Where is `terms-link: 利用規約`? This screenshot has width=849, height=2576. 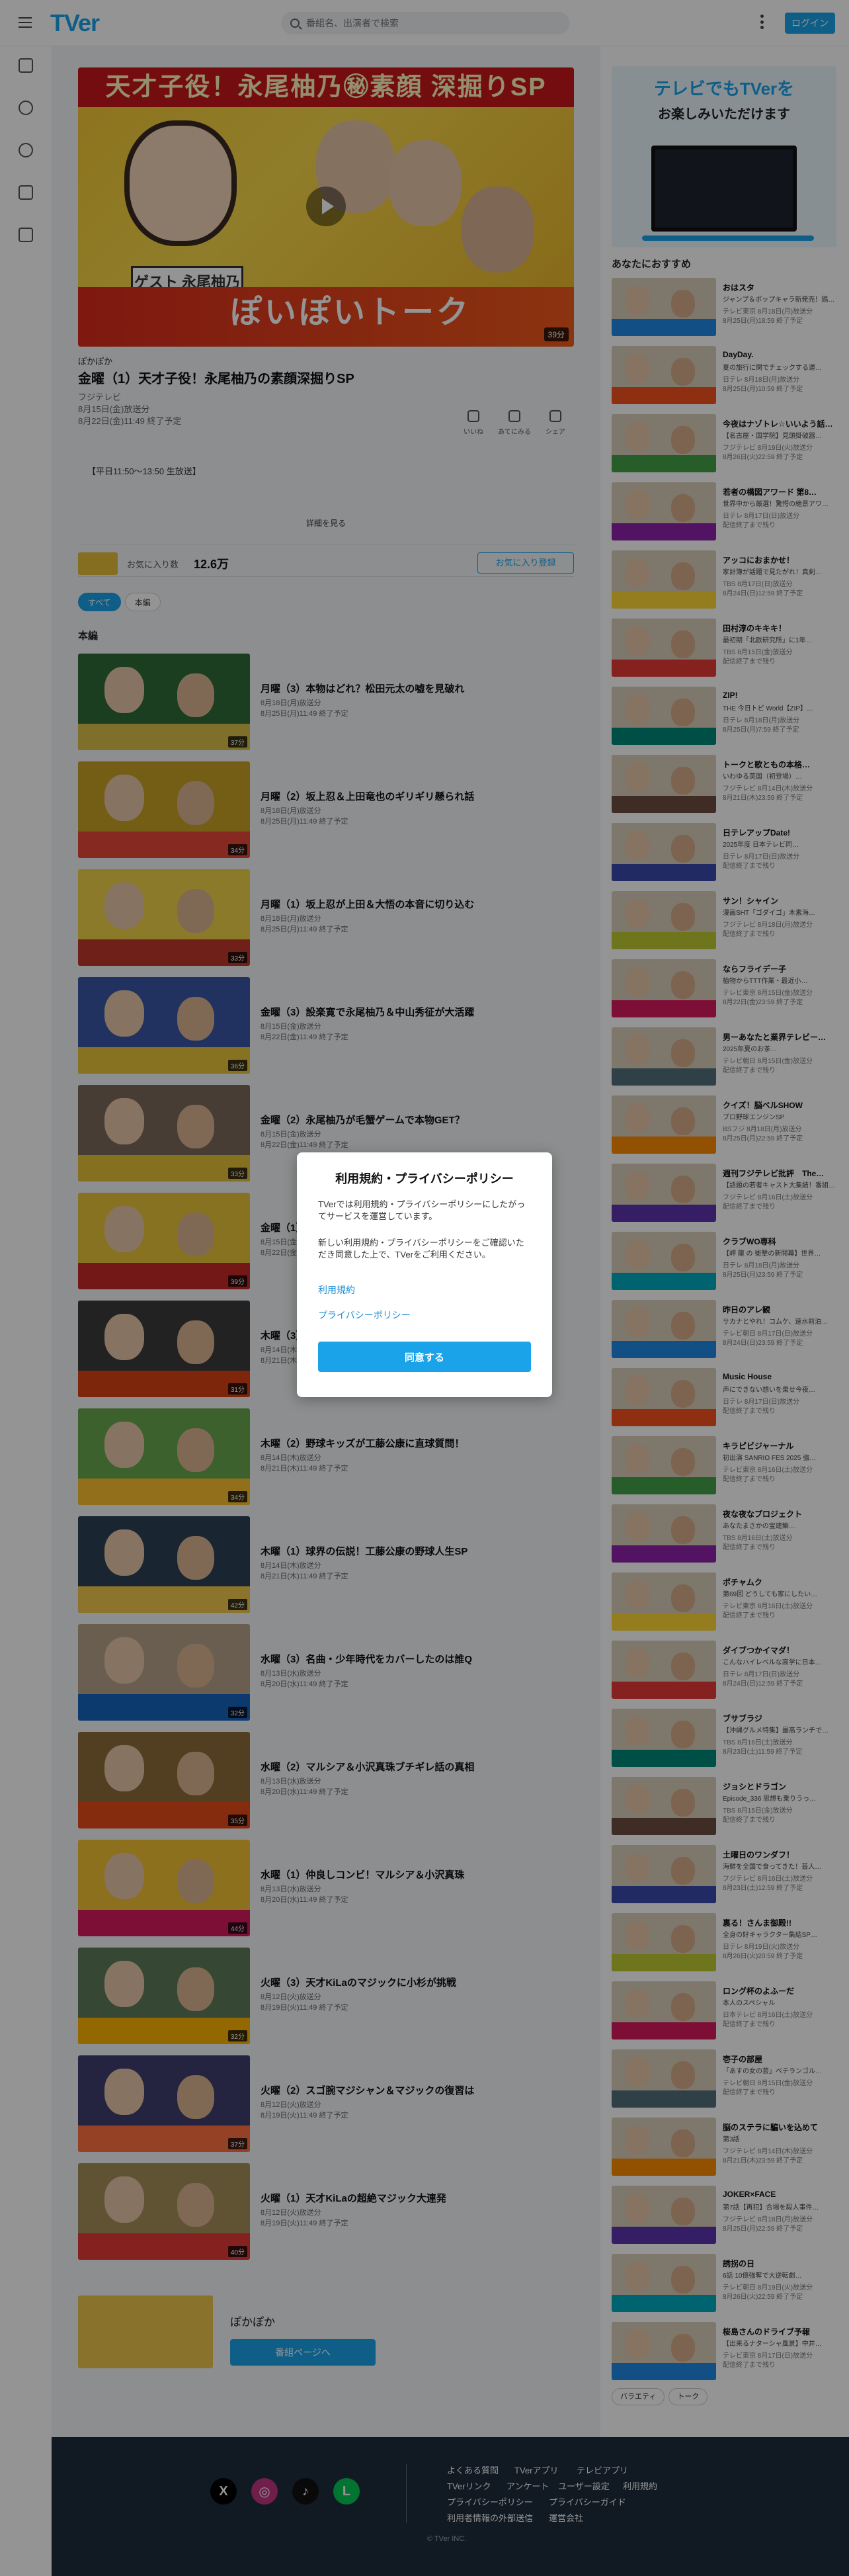
terms-link: 利用規約 is located at coordinates (337, 1290).